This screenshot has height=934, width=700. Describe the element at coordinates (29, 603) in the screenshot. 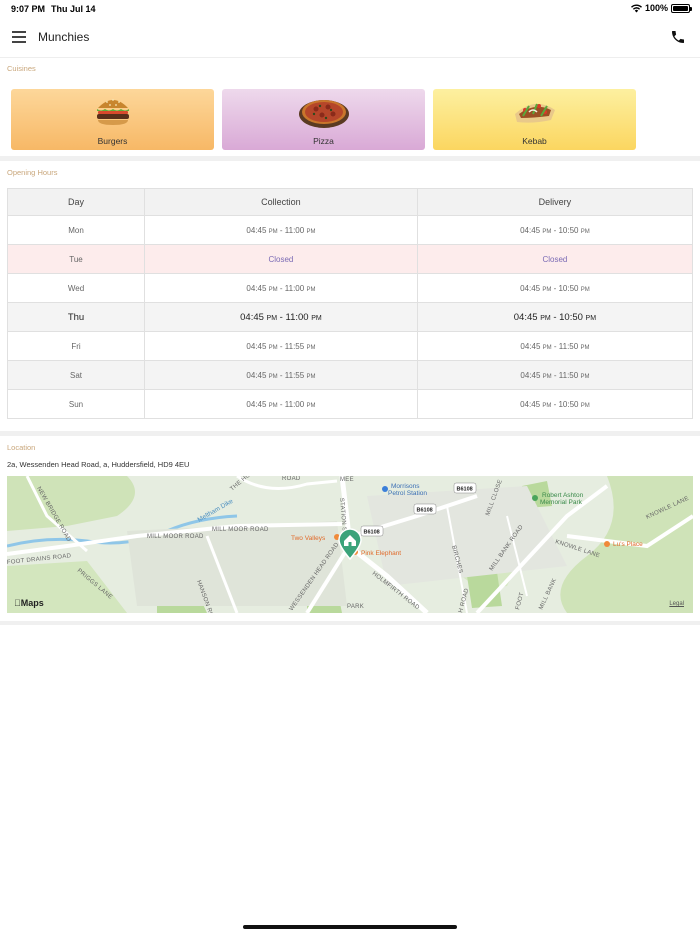

I see `maps-attribution: Maps` at that location.